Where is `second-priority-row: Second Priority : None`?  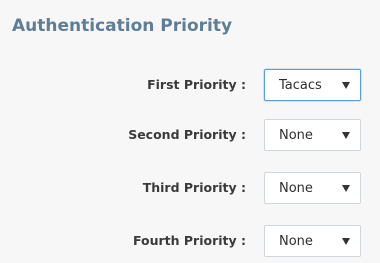
second-priority-row: Second Priority : None is located at coordinates (190, 135).